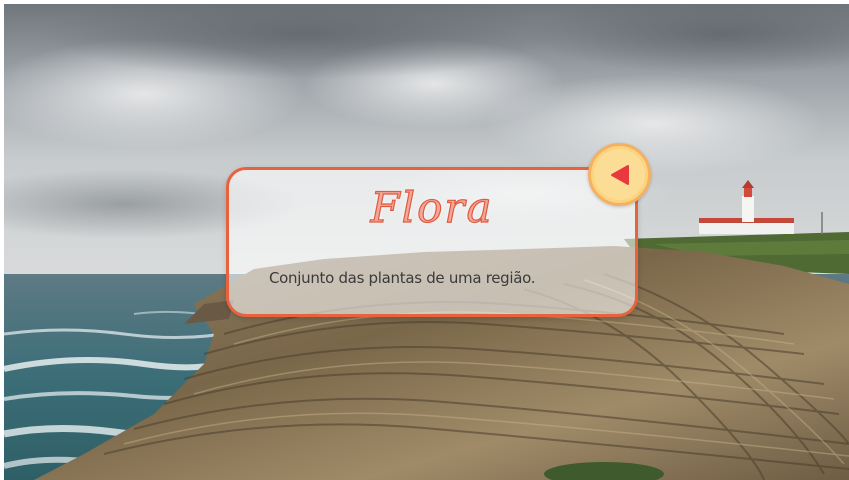  I want to click on card-description: Conjunto das plantas de uma região., so click(402, 278).